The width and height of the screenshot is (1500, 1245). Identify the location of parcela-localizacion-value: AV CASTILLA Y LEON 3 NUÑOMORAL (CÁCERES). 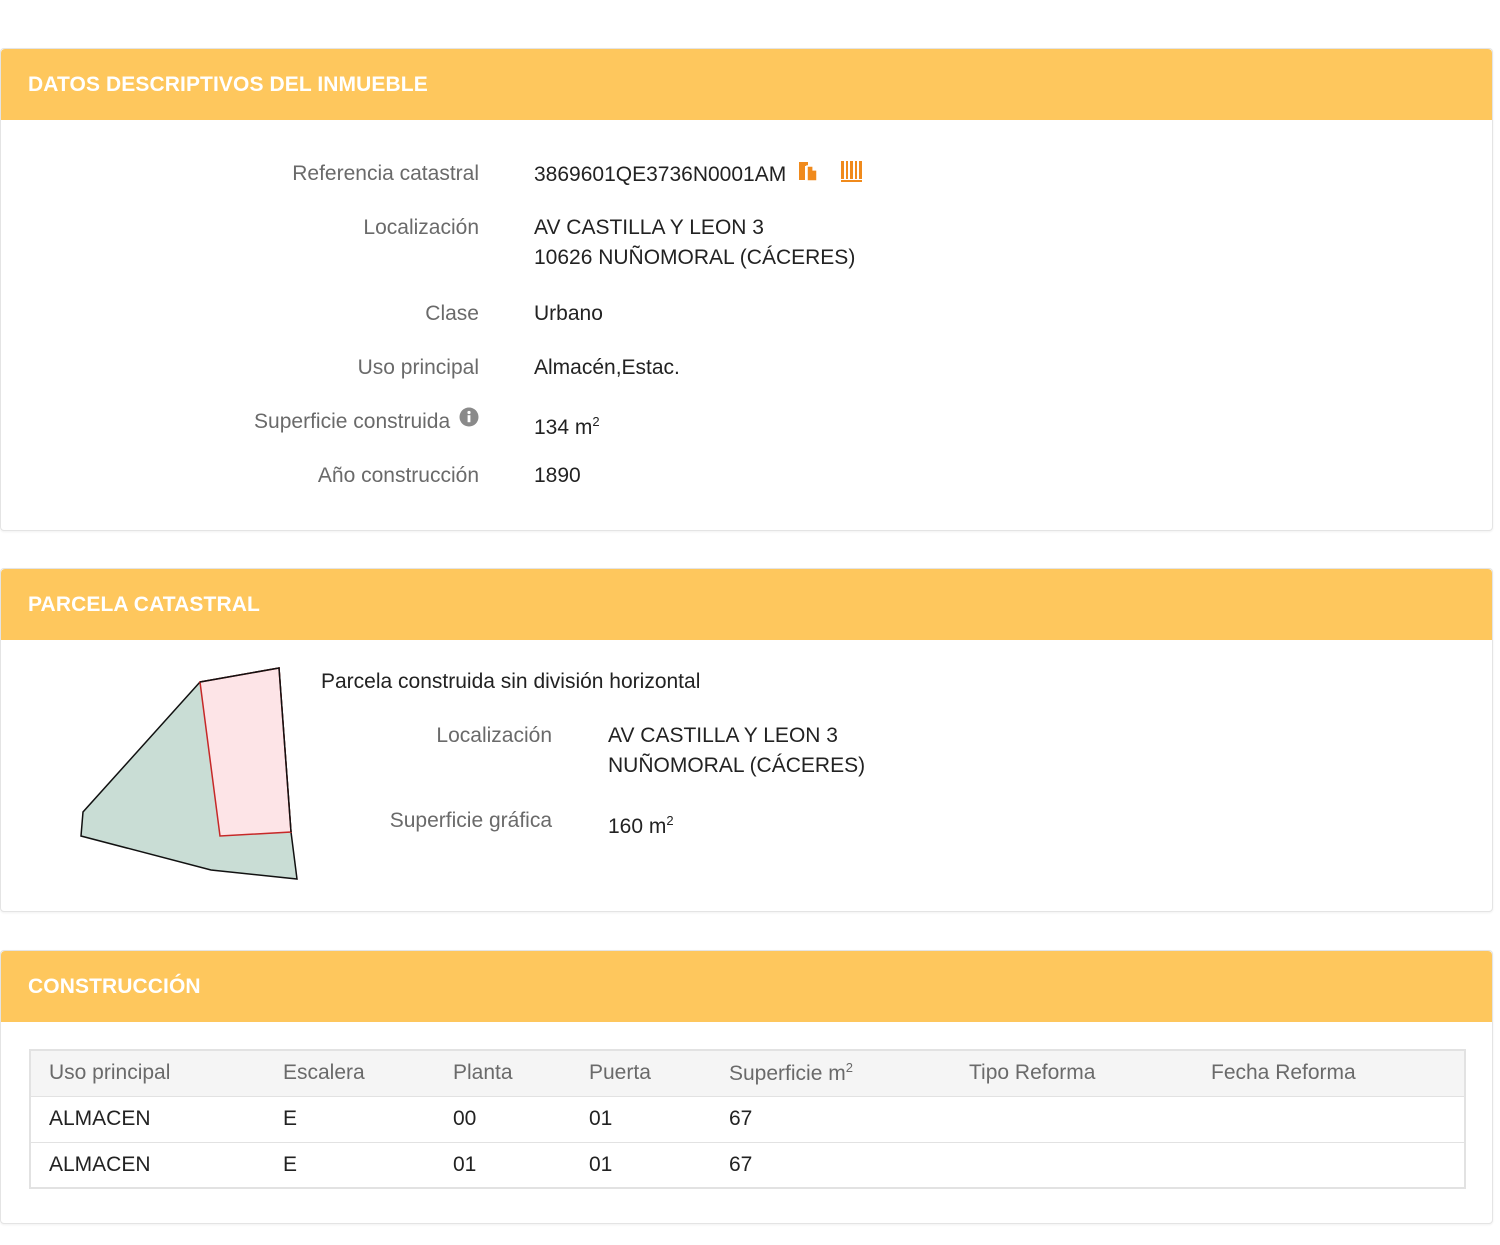
(736, 751).